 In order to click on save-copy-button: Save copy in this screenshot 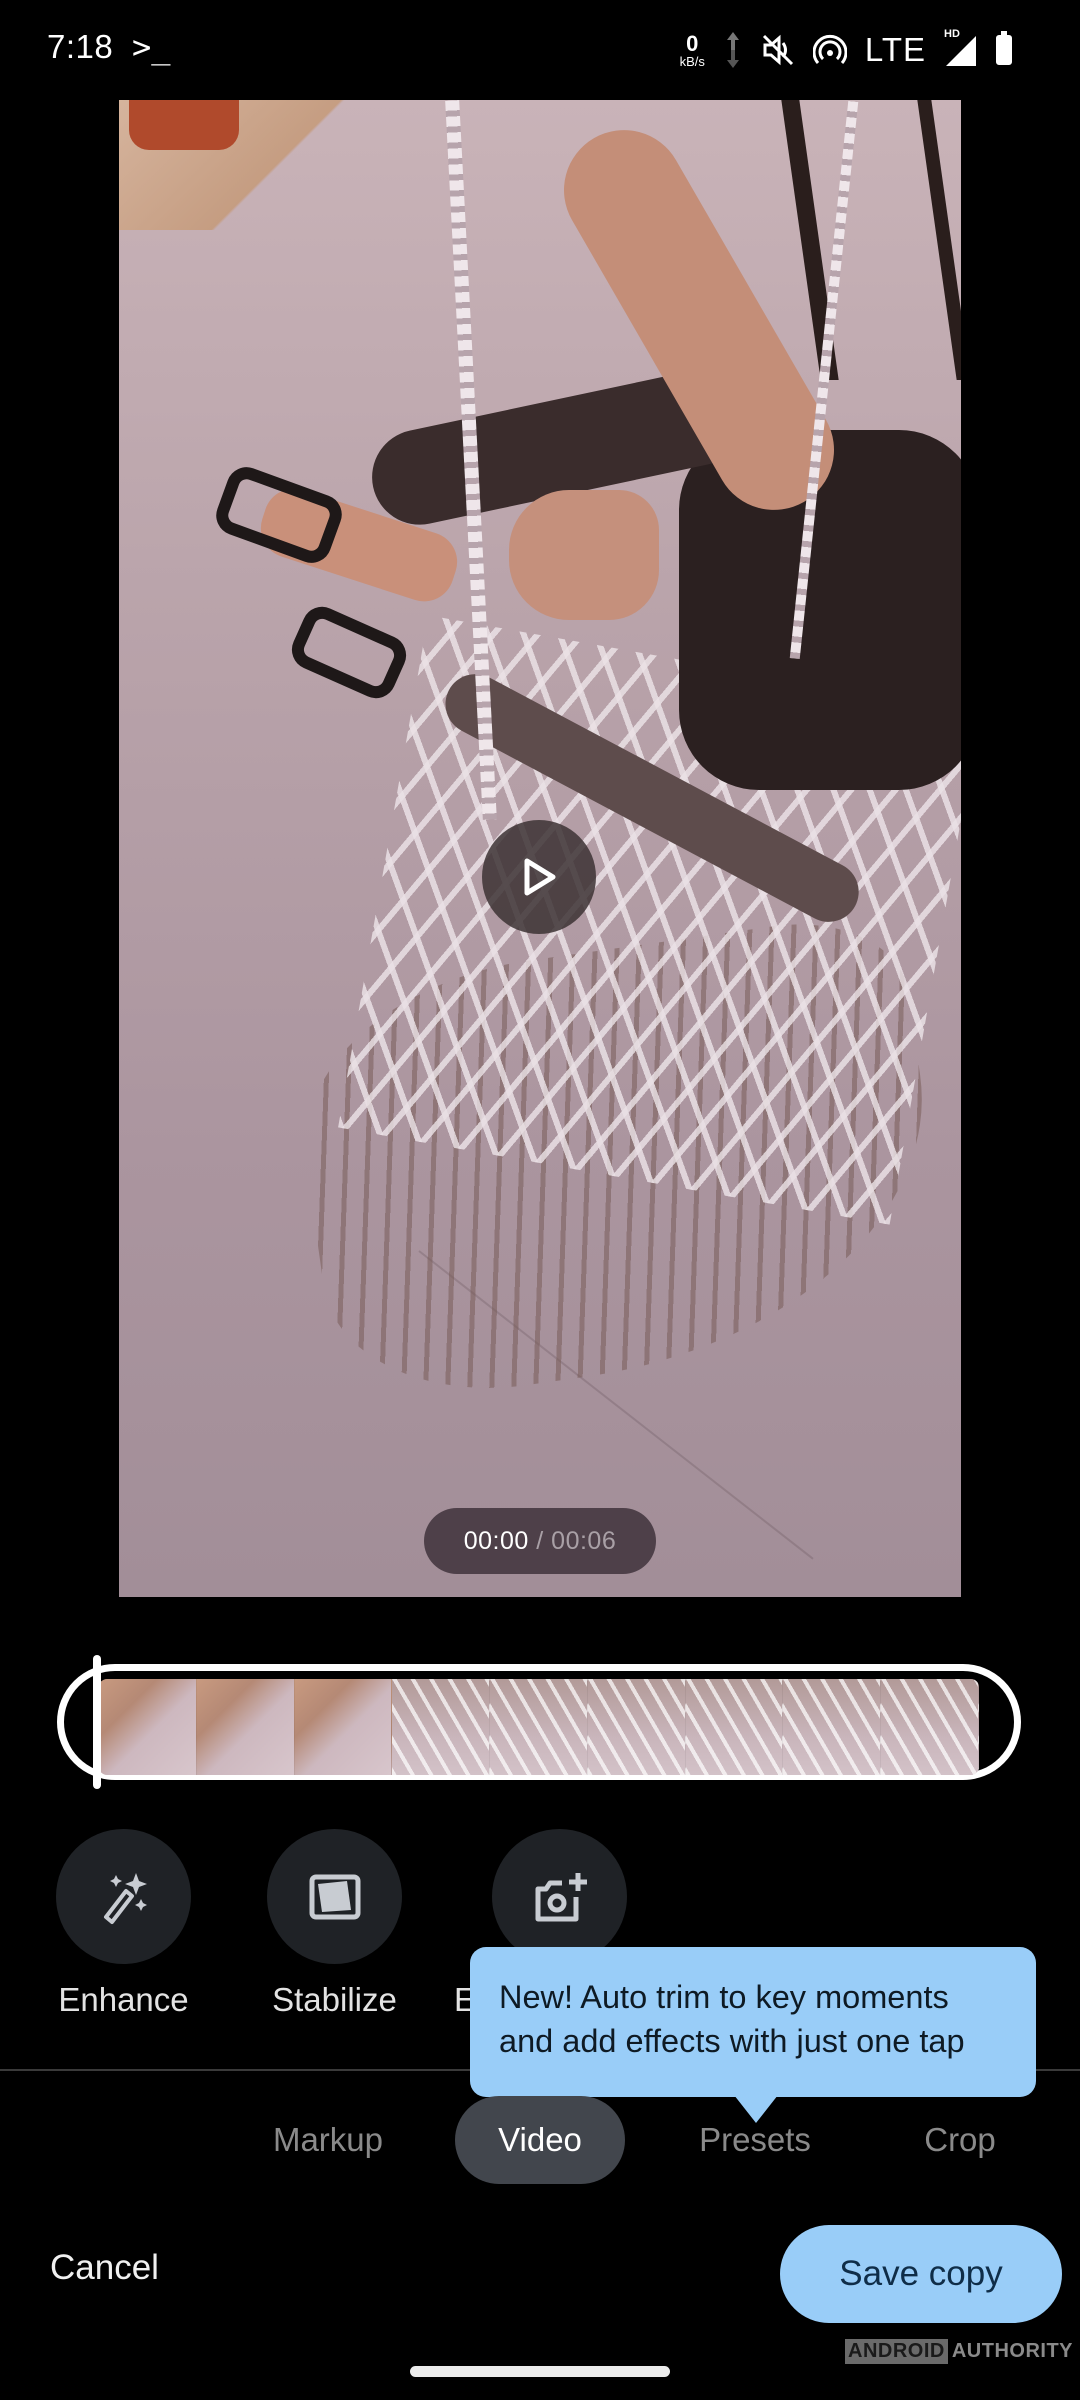, I will do `click(921, 2274)`.